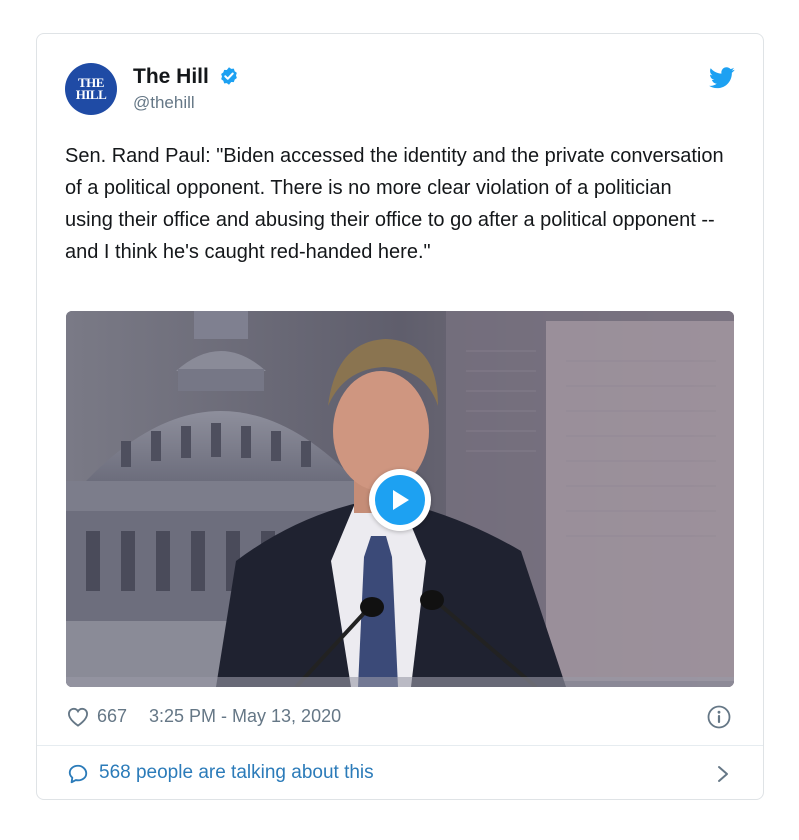 This screenshot has width=799, height=840. I want to click on divider, so click(400, 745).